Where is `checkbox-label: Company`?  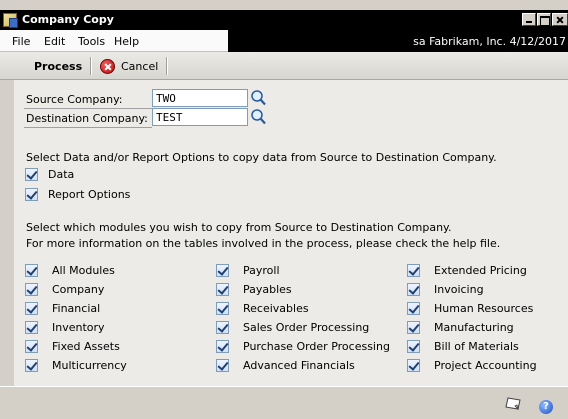 checkbox-label: Company is located at coordinates (78, 289).